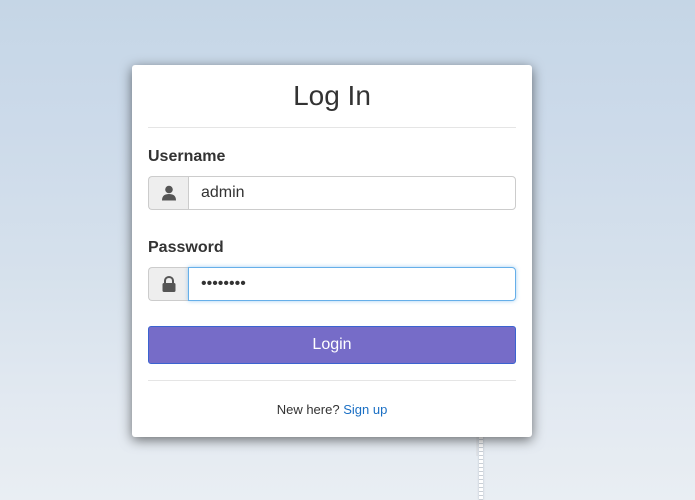 This screenshot has height=500, width=695. Describe the element at coordinates (332, 95) in the screenshot. I see `page-title: Log In` at that location.